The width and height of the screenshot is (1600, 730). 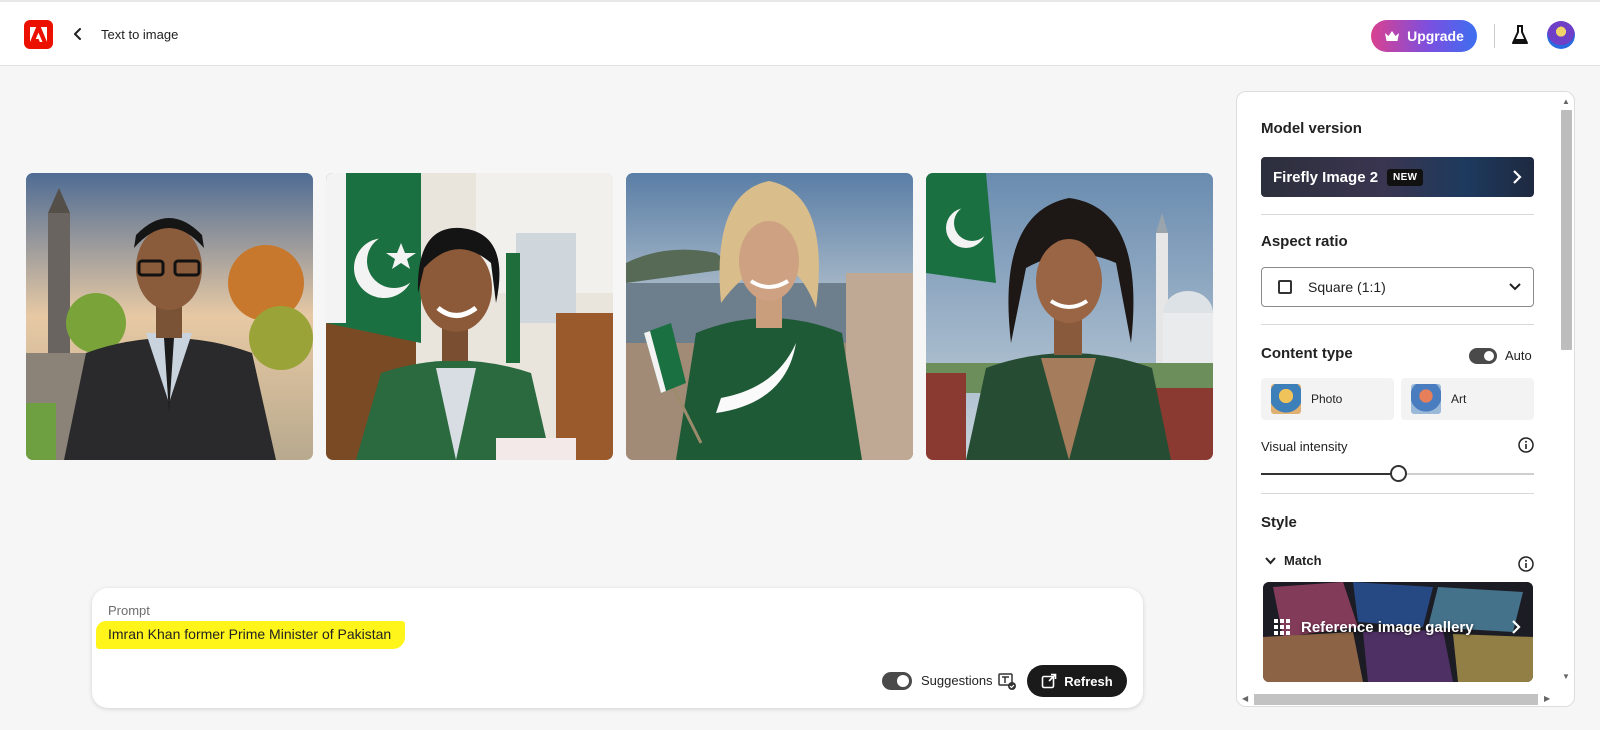 What do you see at coordinates (1483, 356) in the screenshot?
I see `auto-toggle` at bounding box center [1483, 356].